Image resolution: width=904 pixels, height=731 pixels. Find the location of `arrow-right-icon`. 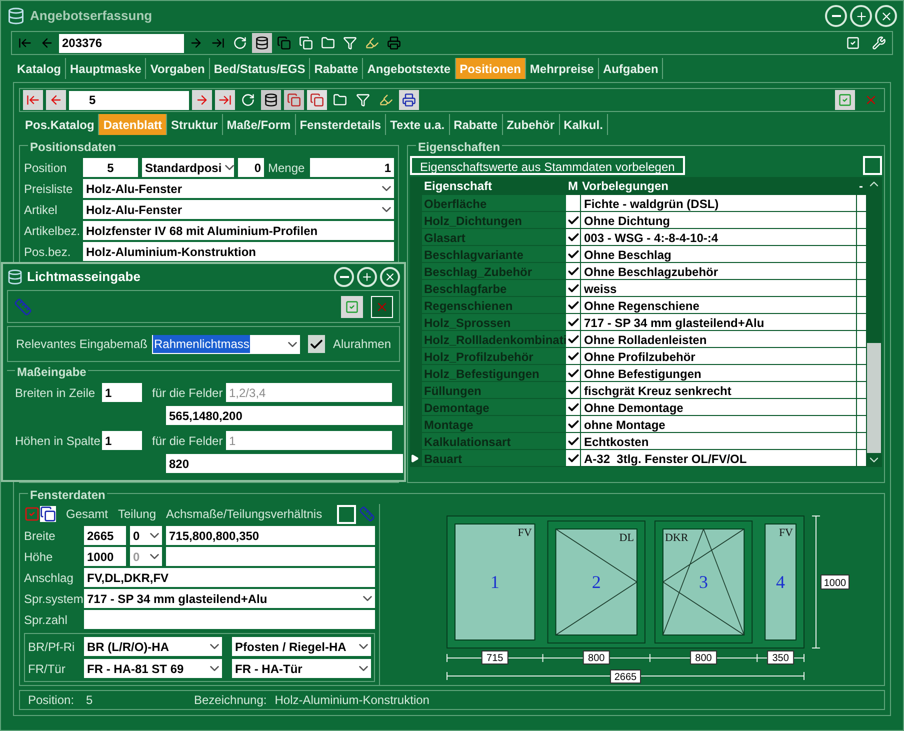

arrow-right-icon is located at coordinates (202, 100).